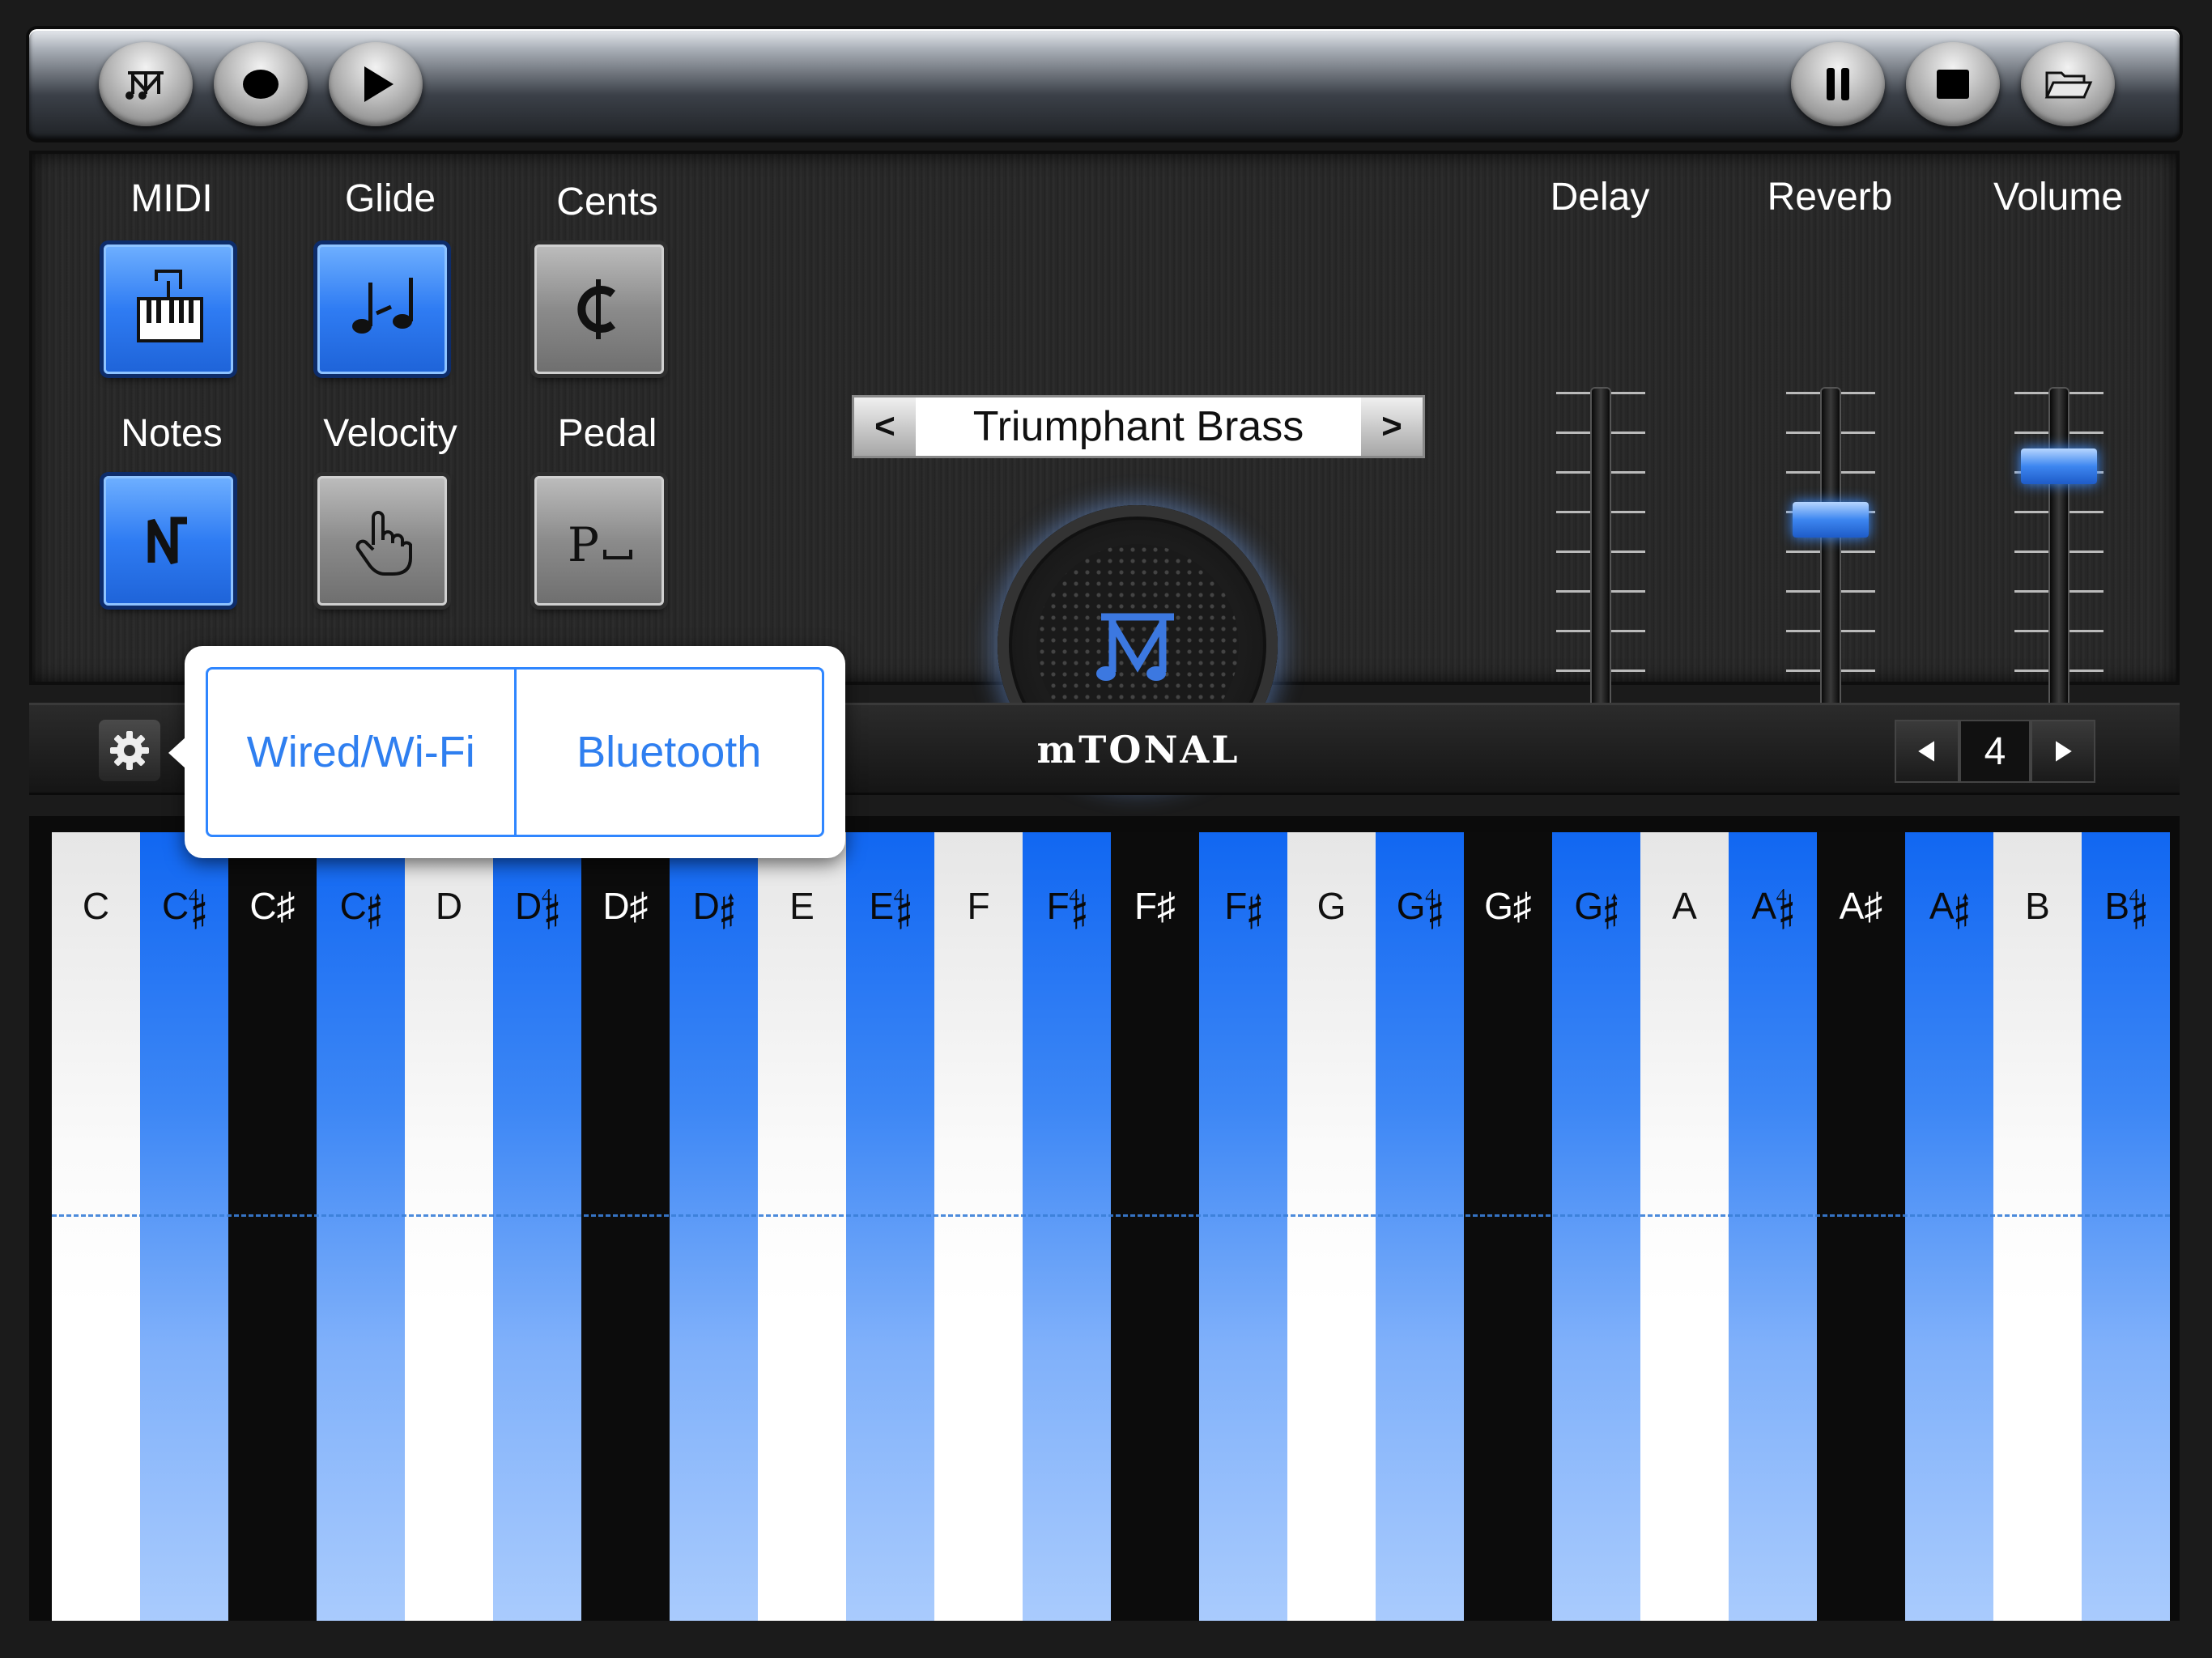 Image resolution: width=2212 pixels, height=1658 pixels. Describe the element at coordinates (2126, 1226) in the screenshot. I see `piano-key: B𝄲` at that location.